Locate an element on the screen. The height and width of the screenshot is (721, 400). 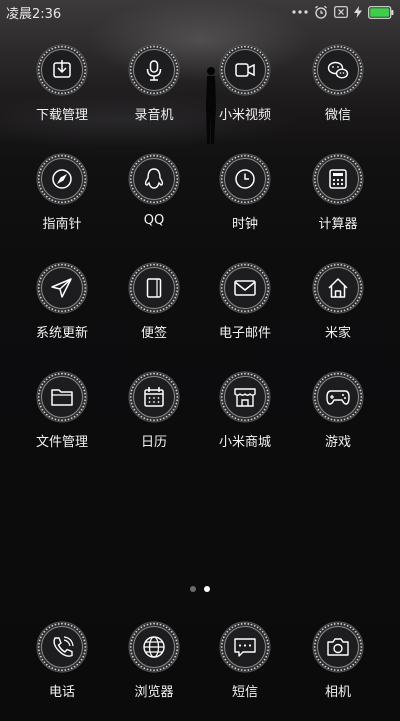
more-dots-icon is located at coordinates (300, 12).